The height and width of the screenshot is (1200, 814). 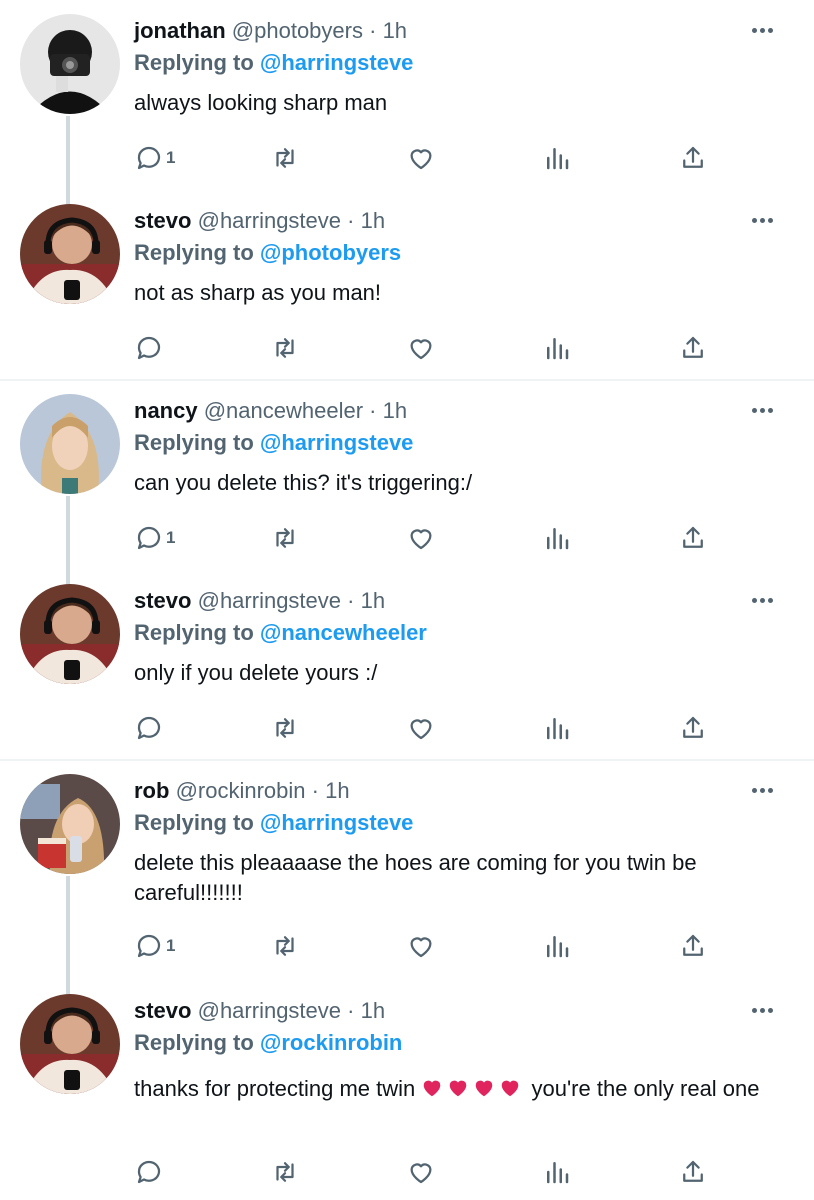 I want to click on mention-link: @photobyers, so click(x=330, y=252).